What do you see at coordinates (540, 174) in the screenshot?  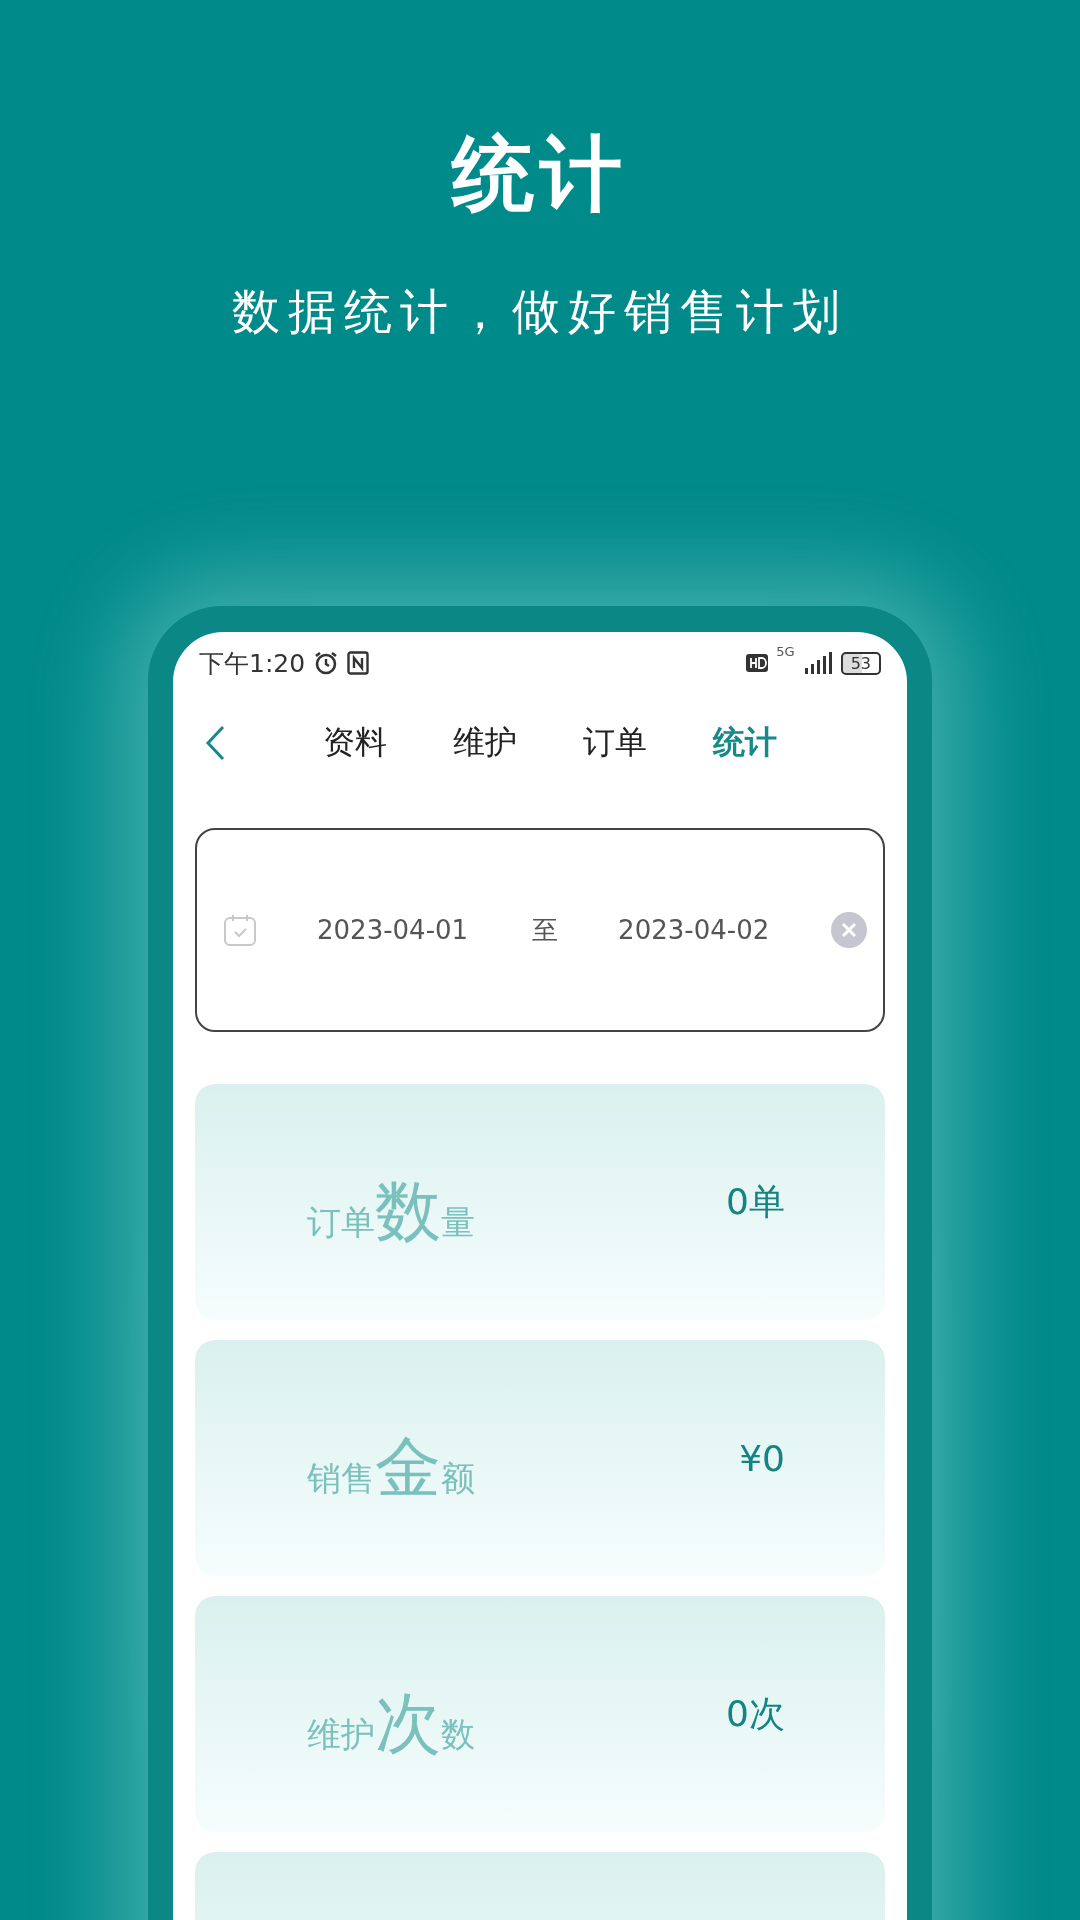 I see `promo-title: 统计` at bounding box center [540, 174].